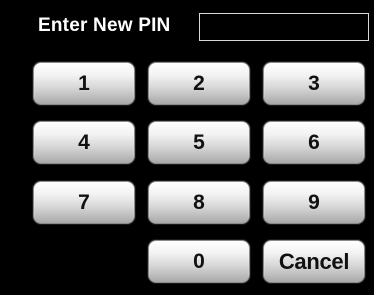  What do you see at coordinates (199, 261) in the screenshot?
I see `keypad-button-0: 0` at bounding box center [199, 261].